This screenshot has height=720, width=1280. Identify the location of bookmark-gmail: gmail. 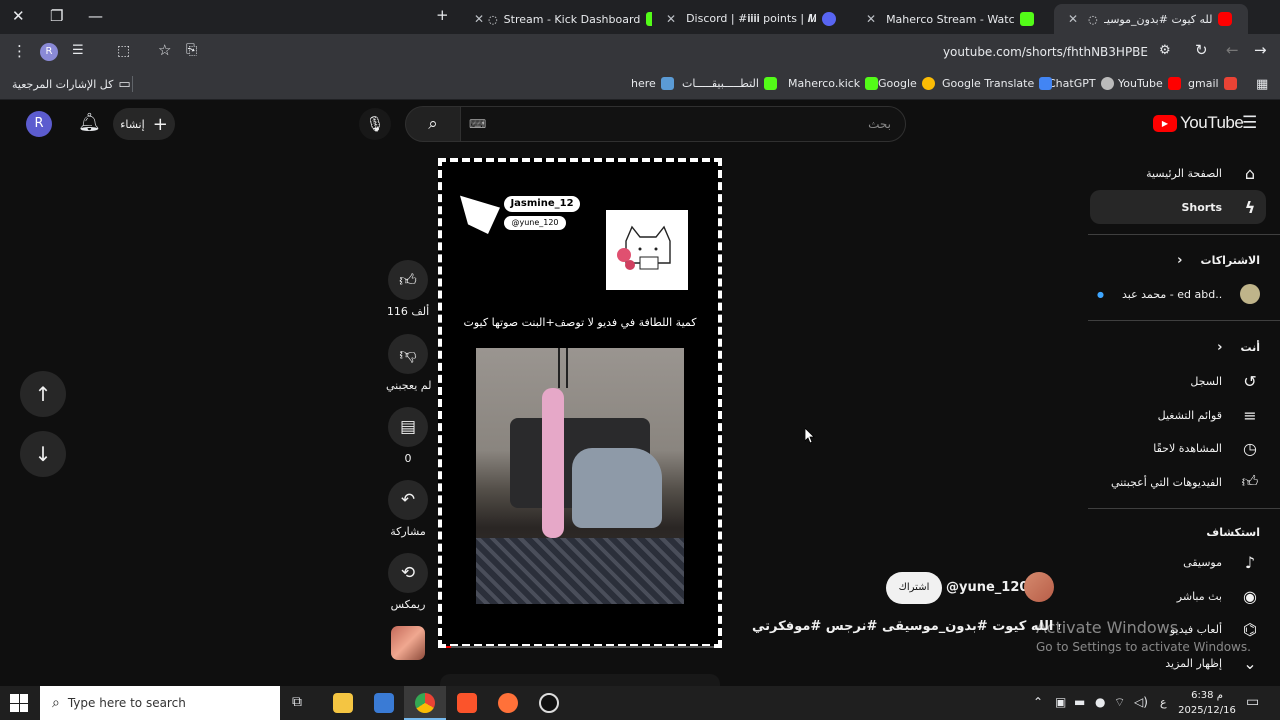
(1212, 83).